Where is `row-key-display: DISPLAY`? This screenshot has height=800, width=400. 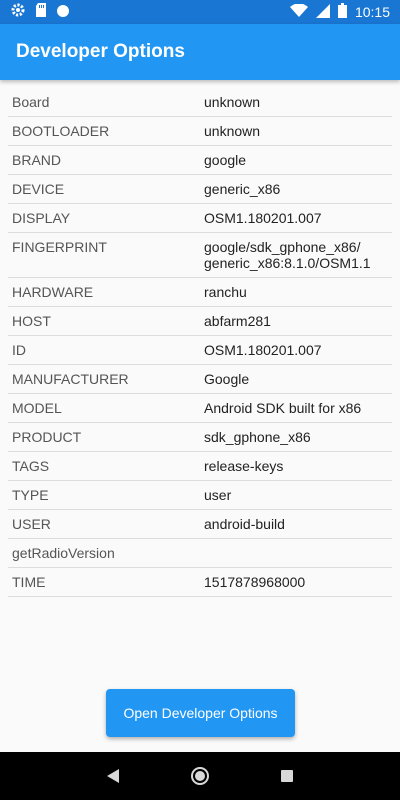
row-key-display: DISPLAY is located at coordinates (41, 218).